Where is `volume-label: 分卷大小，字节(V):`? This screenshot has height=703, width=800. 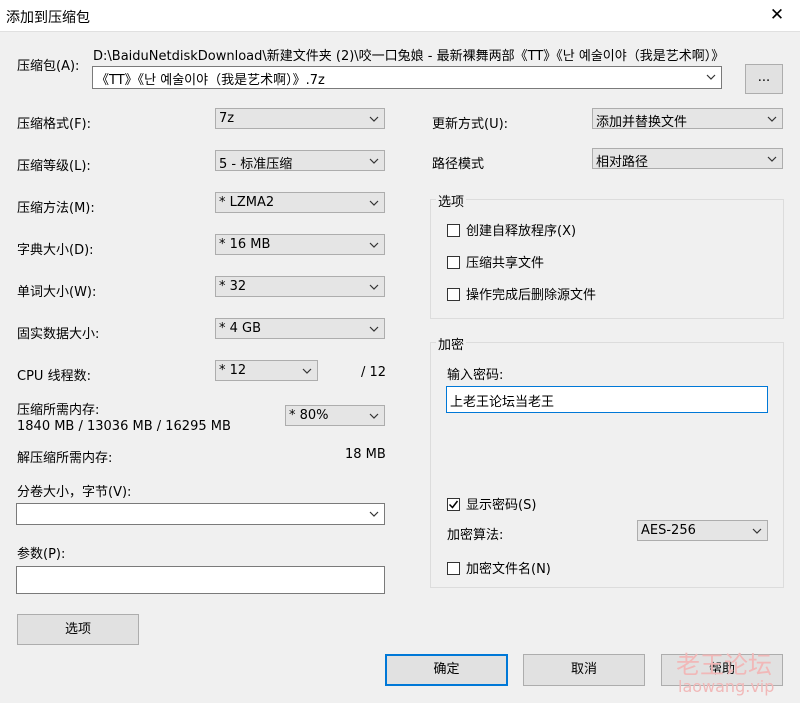
volume-label: 分卷大小，字节(V): is located at coordinates (74, 492).